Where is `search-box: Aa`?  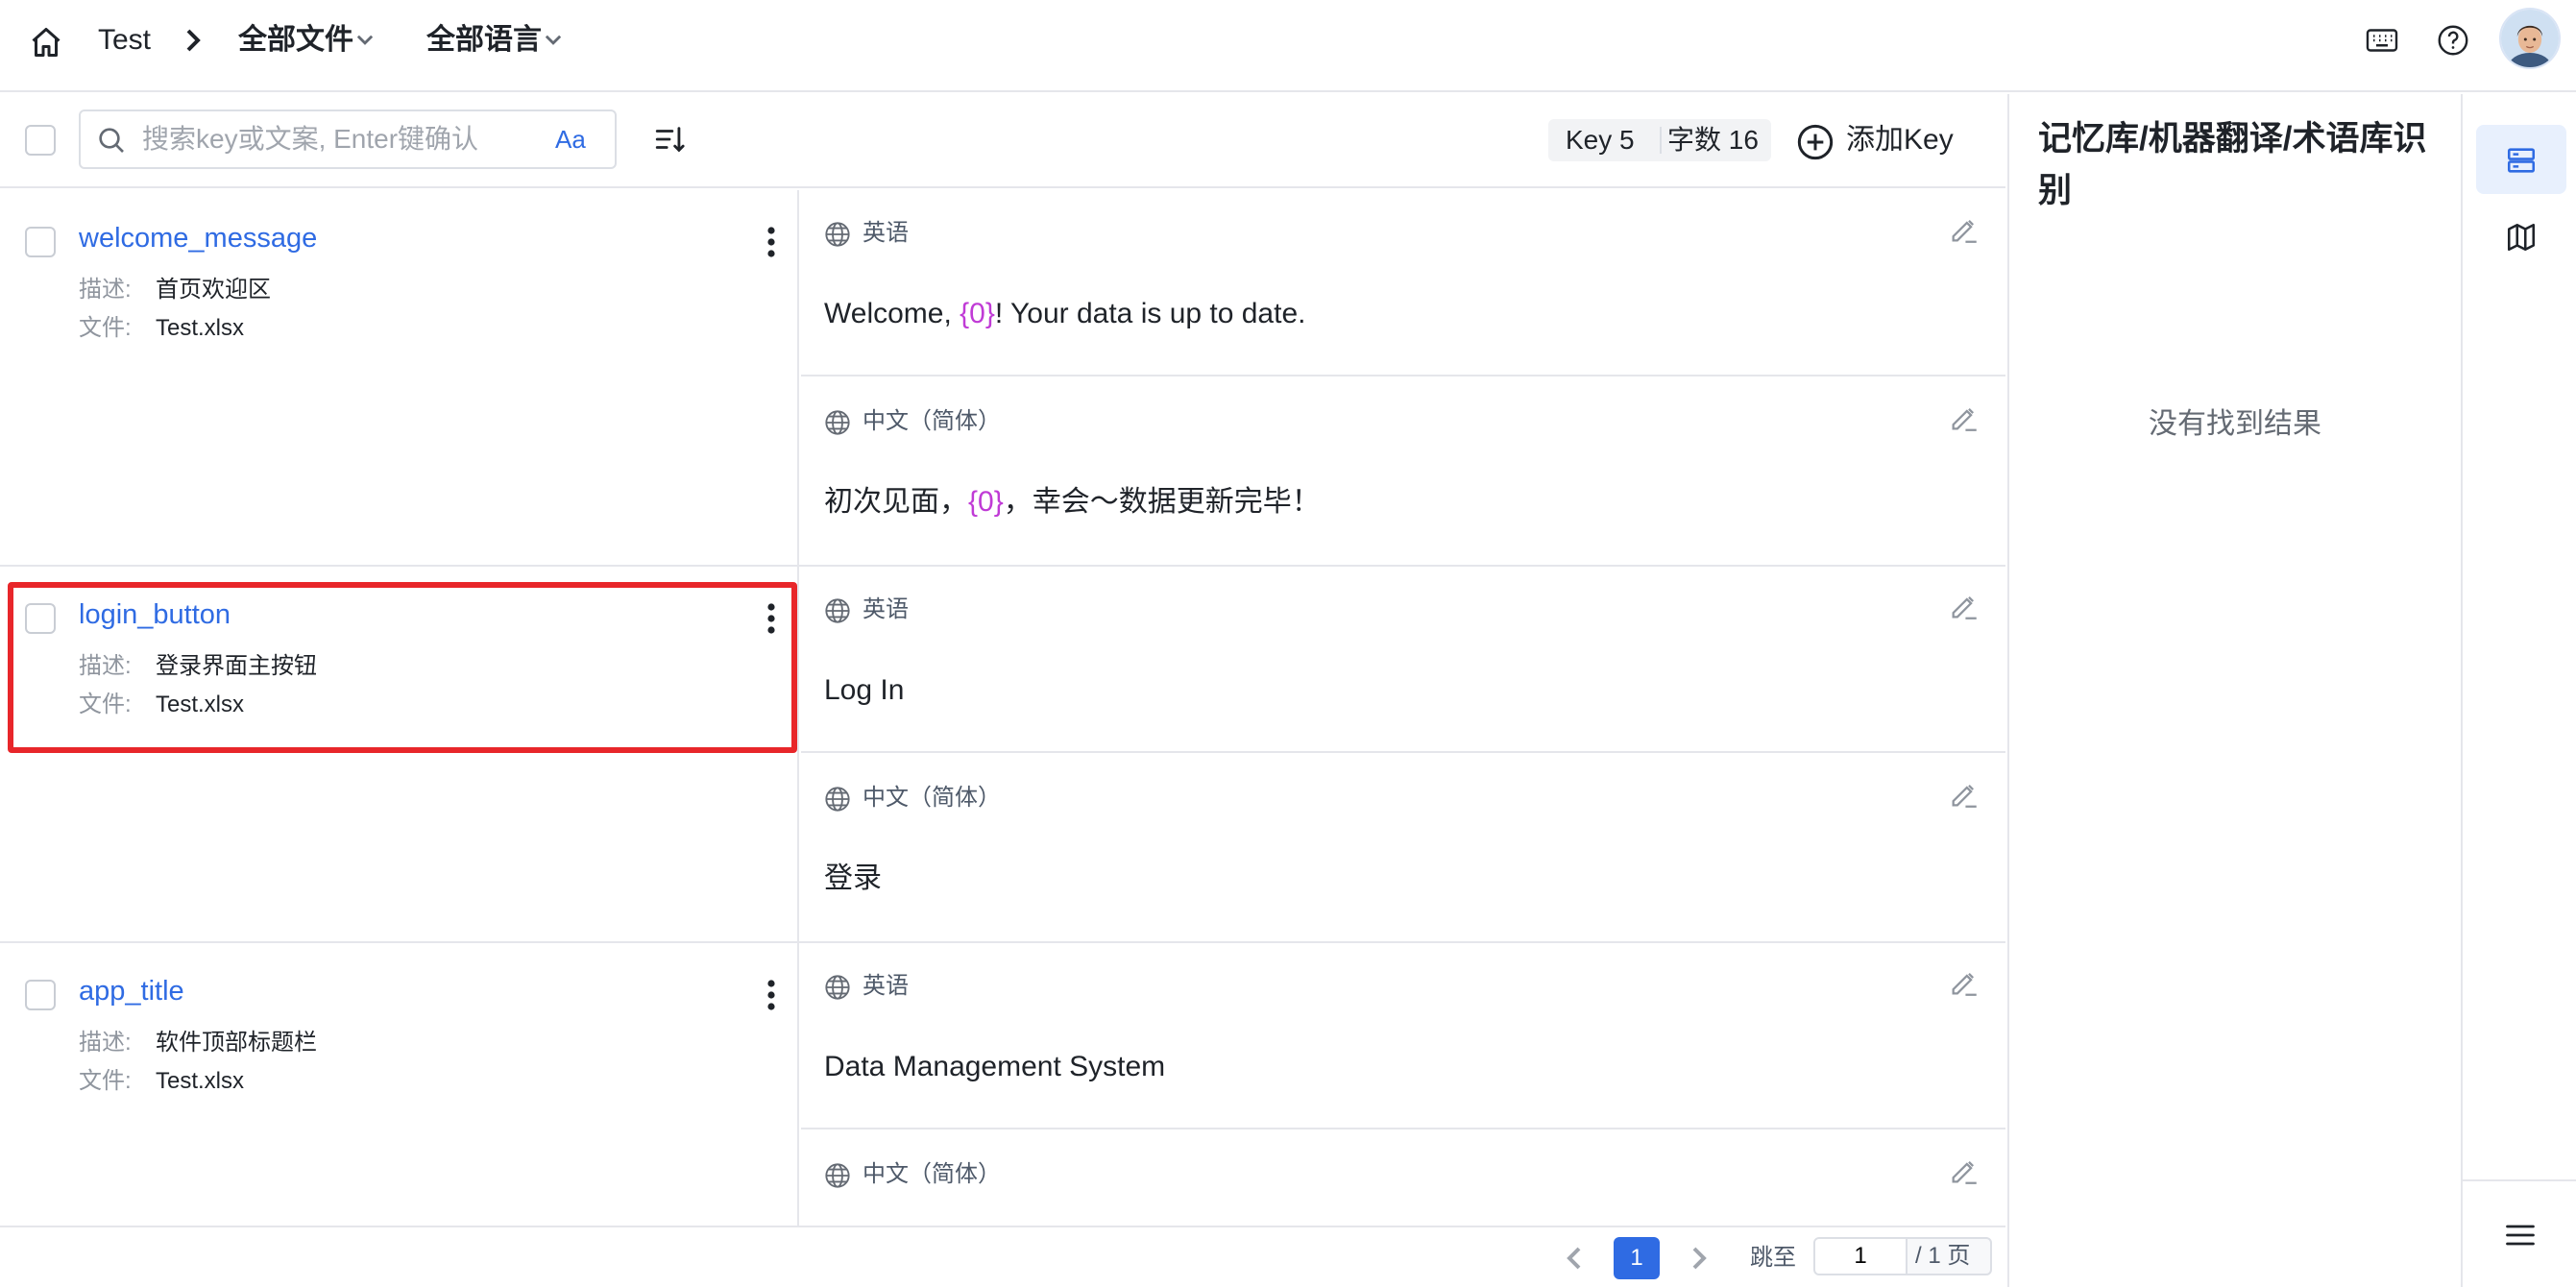
search-box: Aa is located at coordinates (348, 139).